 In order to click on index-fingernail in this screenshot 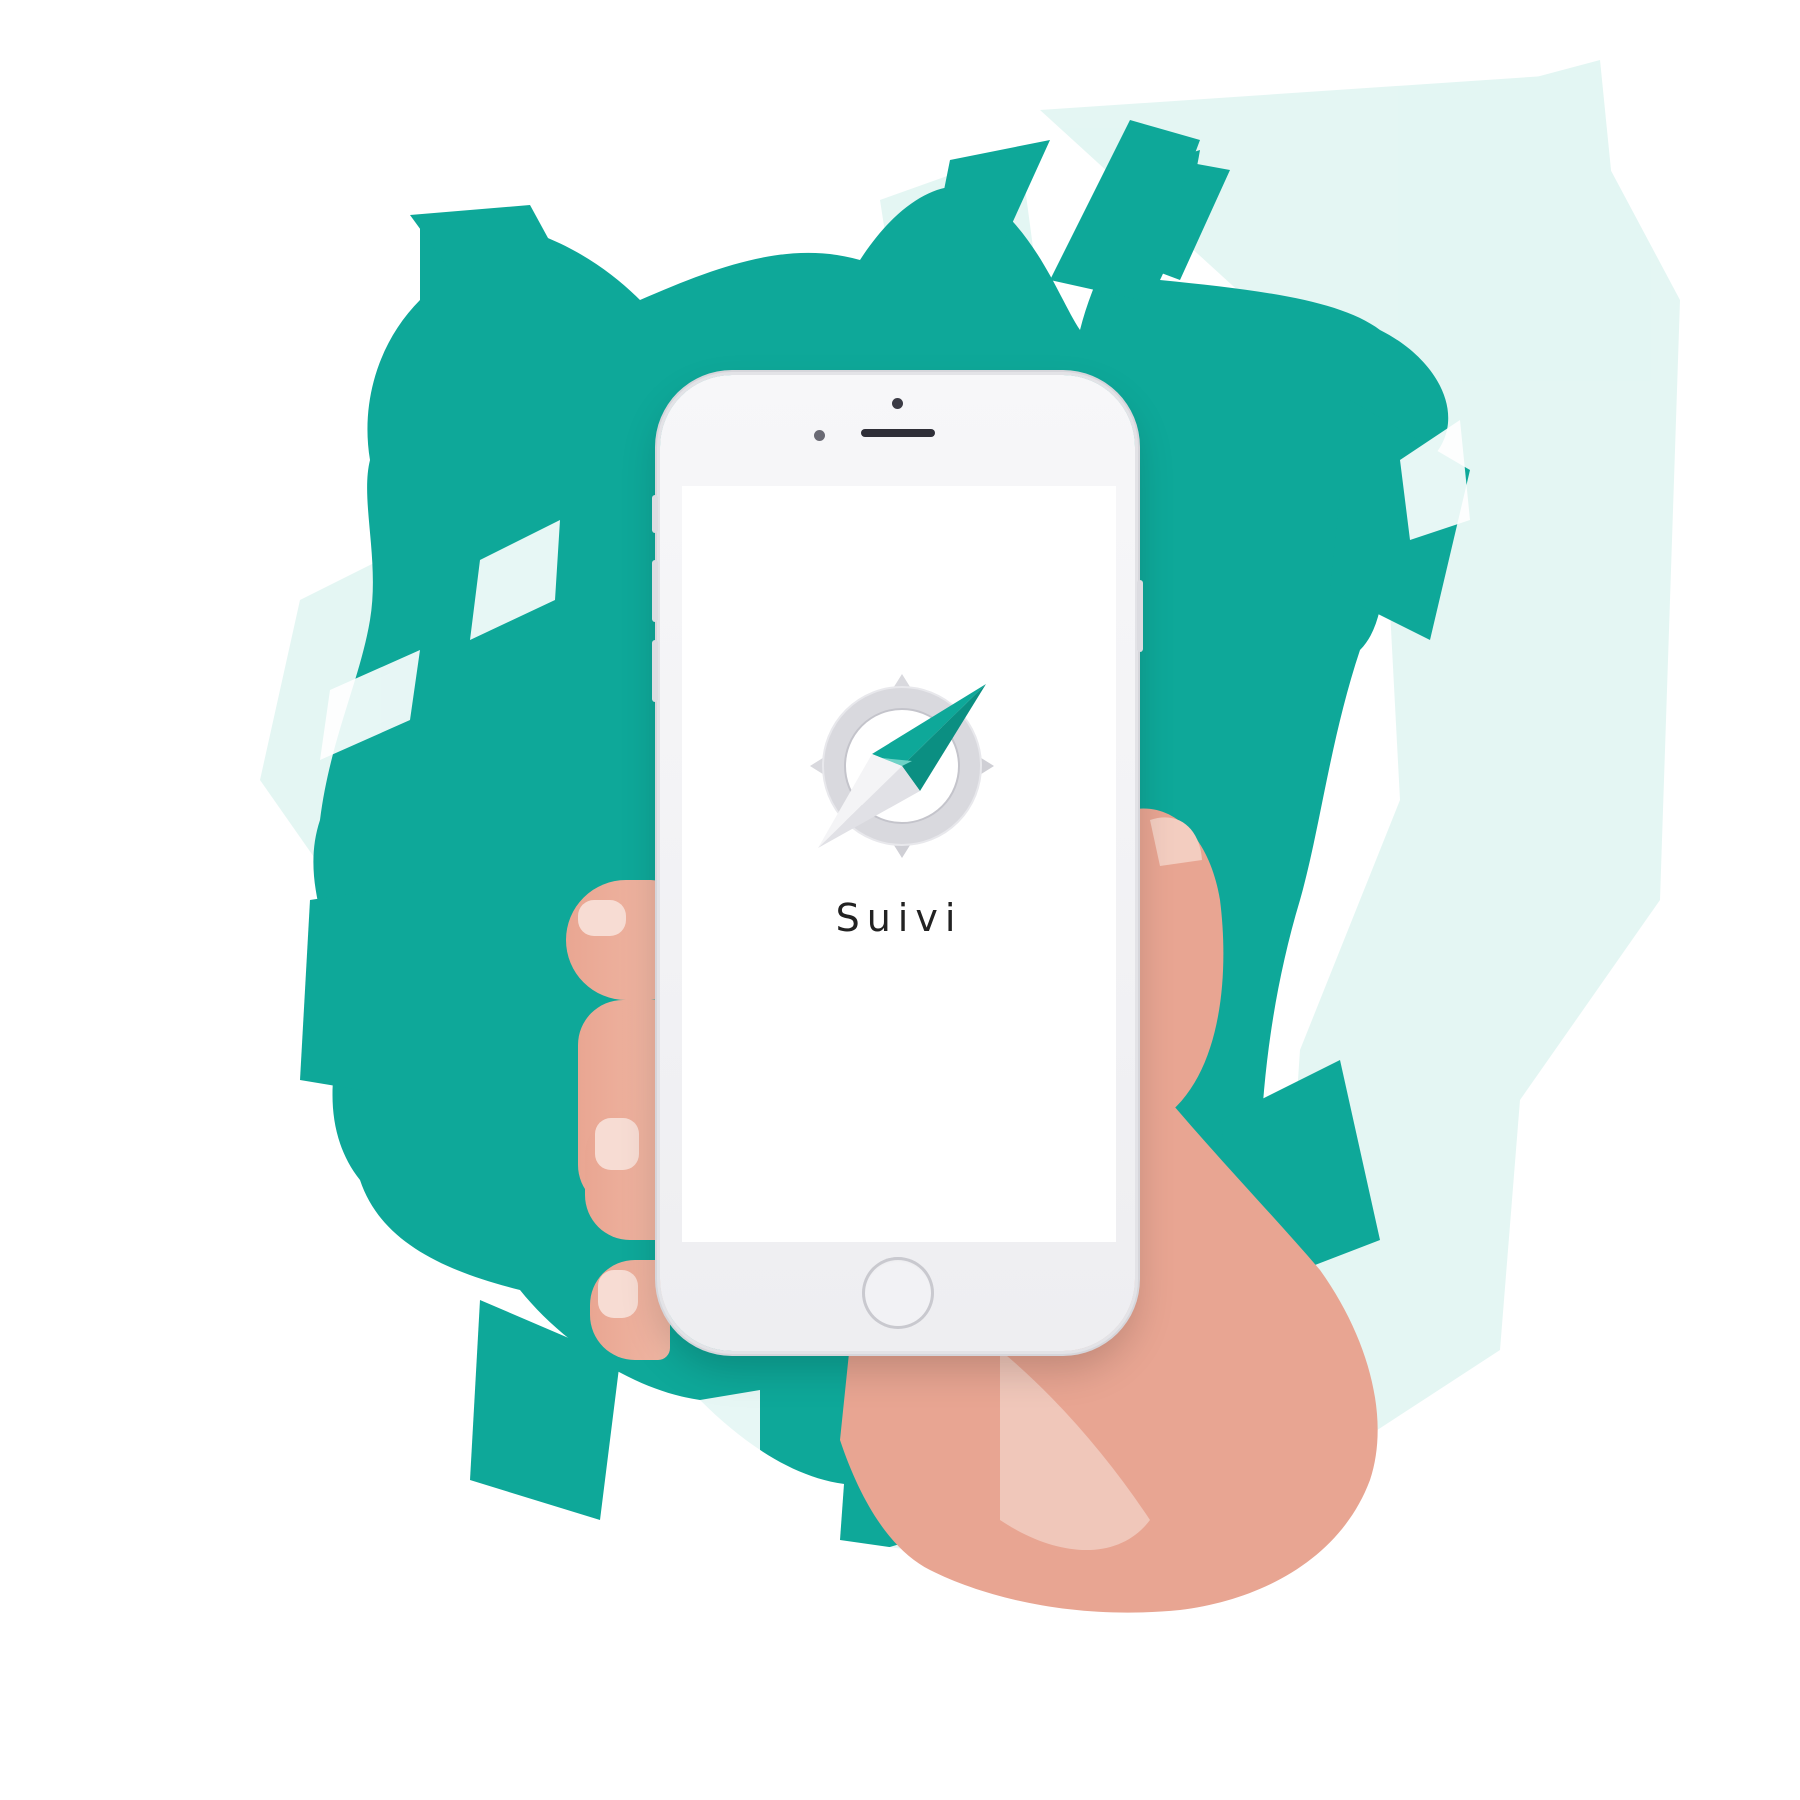, I will do `click(602, 918)`.